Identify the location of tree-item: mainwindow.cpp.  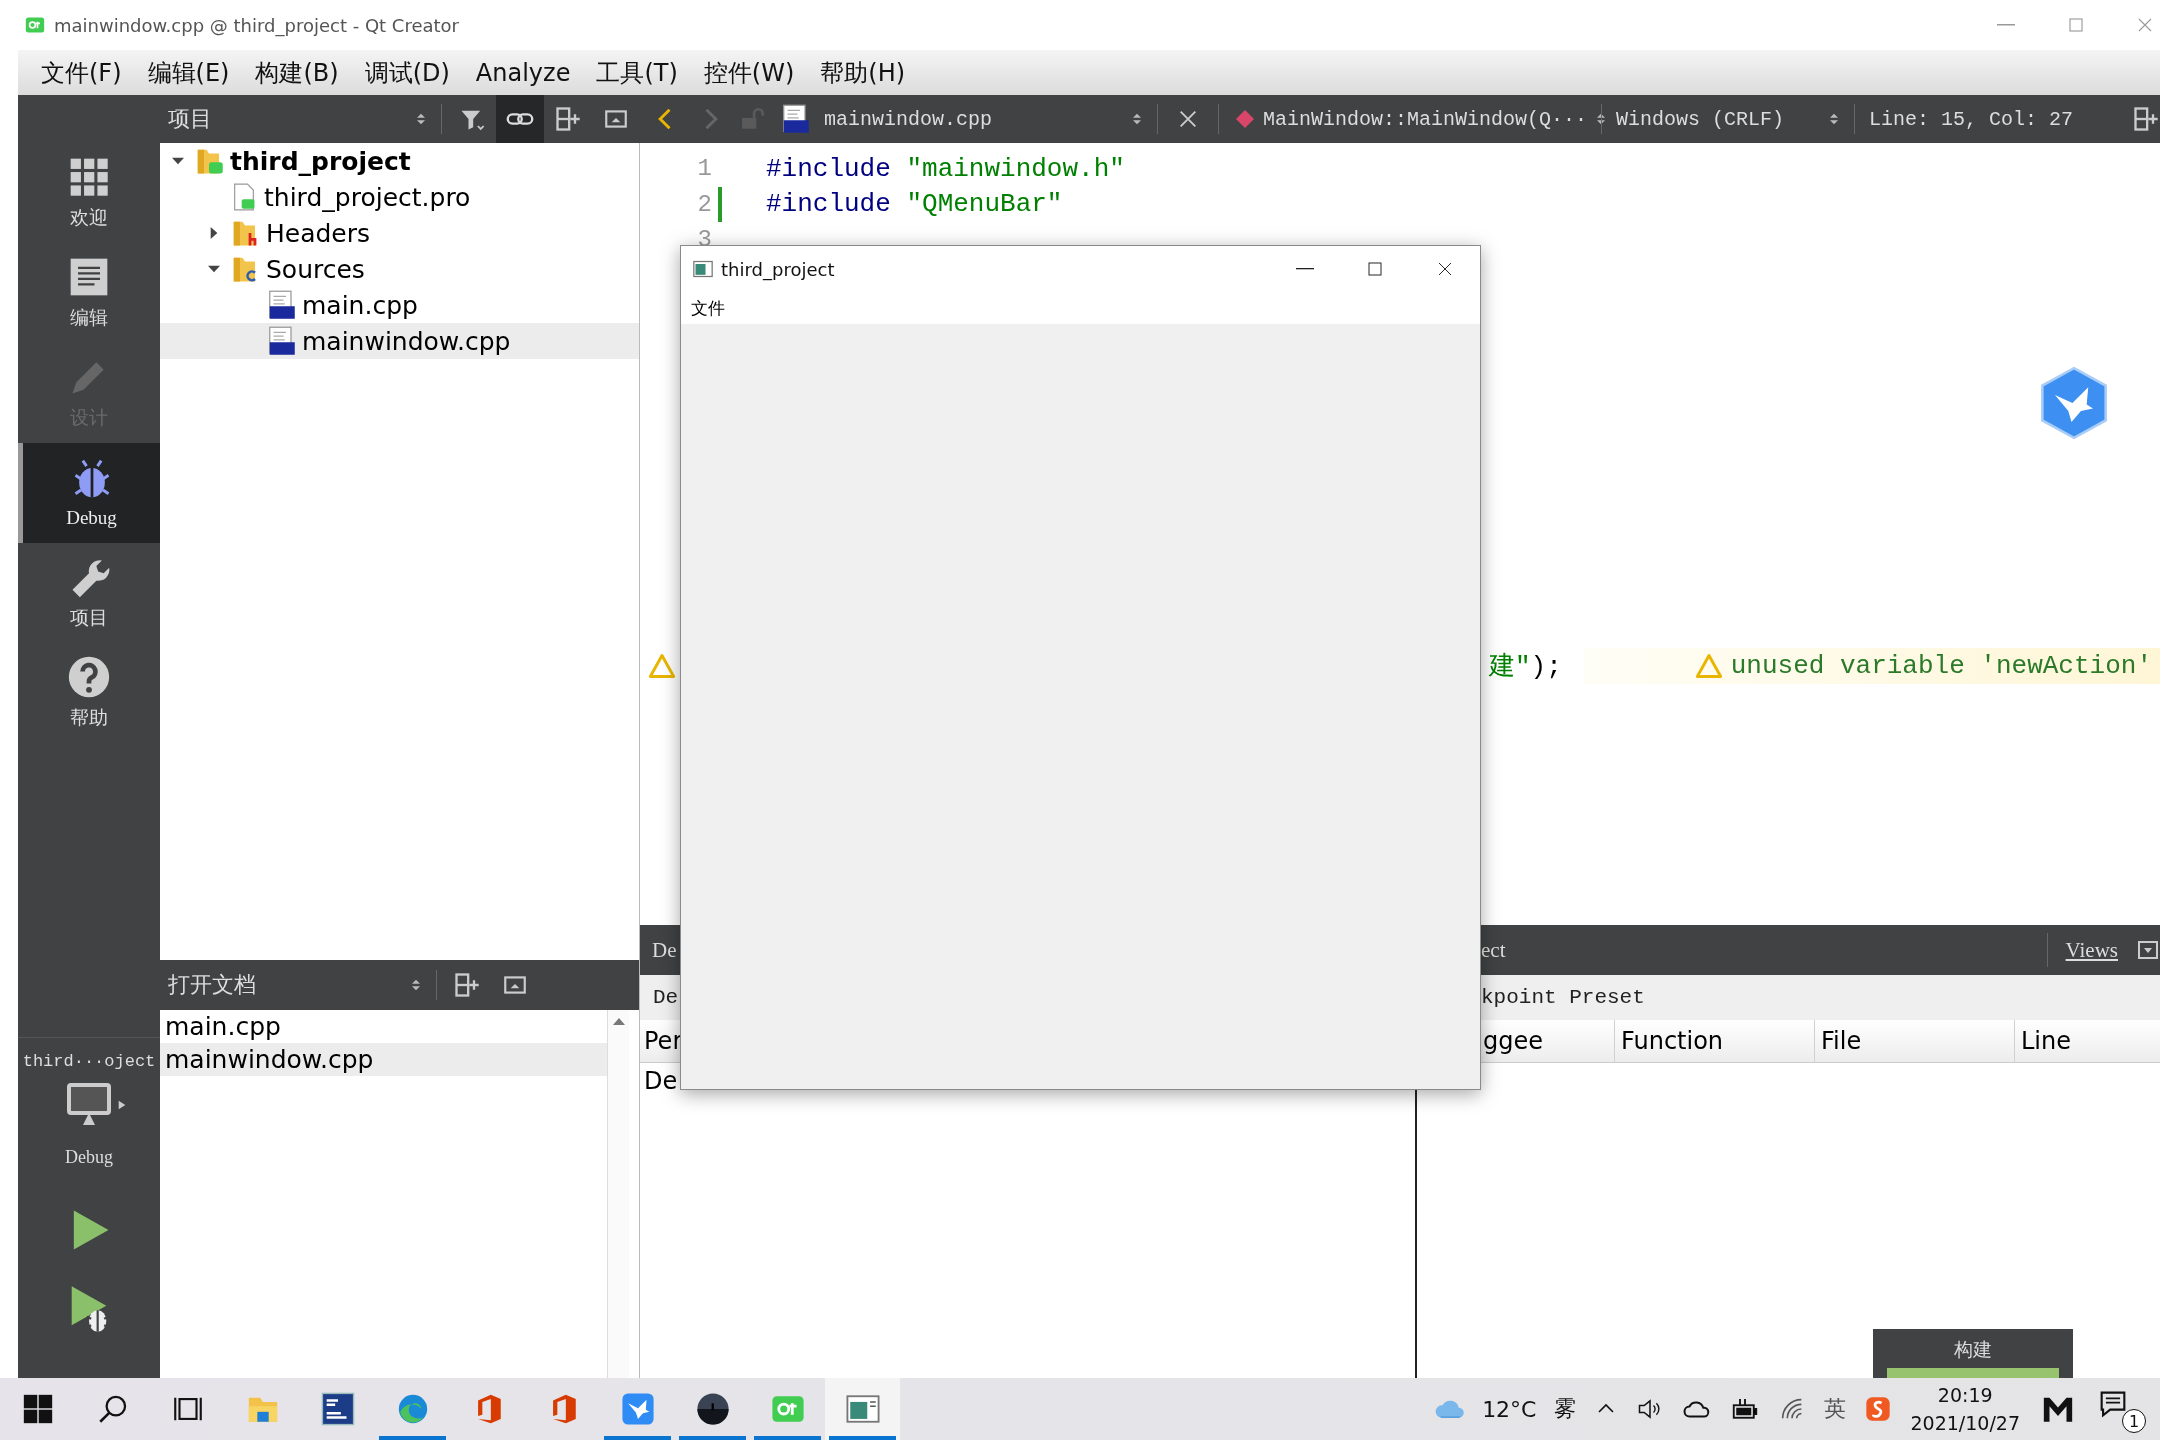
(399, 341).